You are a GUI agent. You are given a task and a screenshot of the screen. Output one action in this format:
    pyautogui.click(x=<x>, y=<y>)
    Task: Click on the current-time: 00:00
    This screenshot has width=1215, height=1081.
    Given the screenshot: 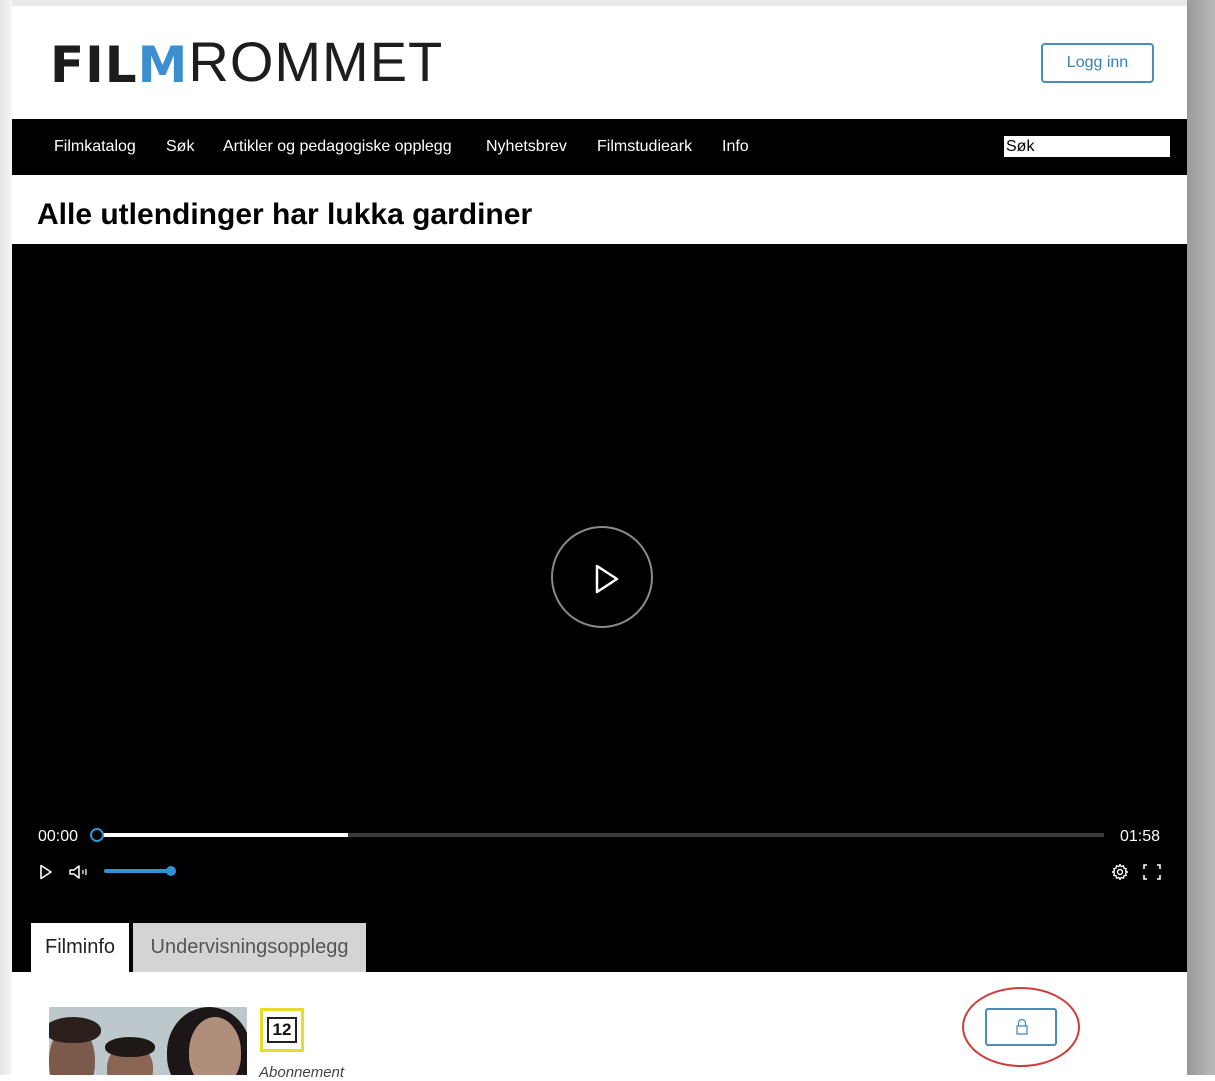 What is the action you would take?
    pyautogui.click(x=58, y=836)
    